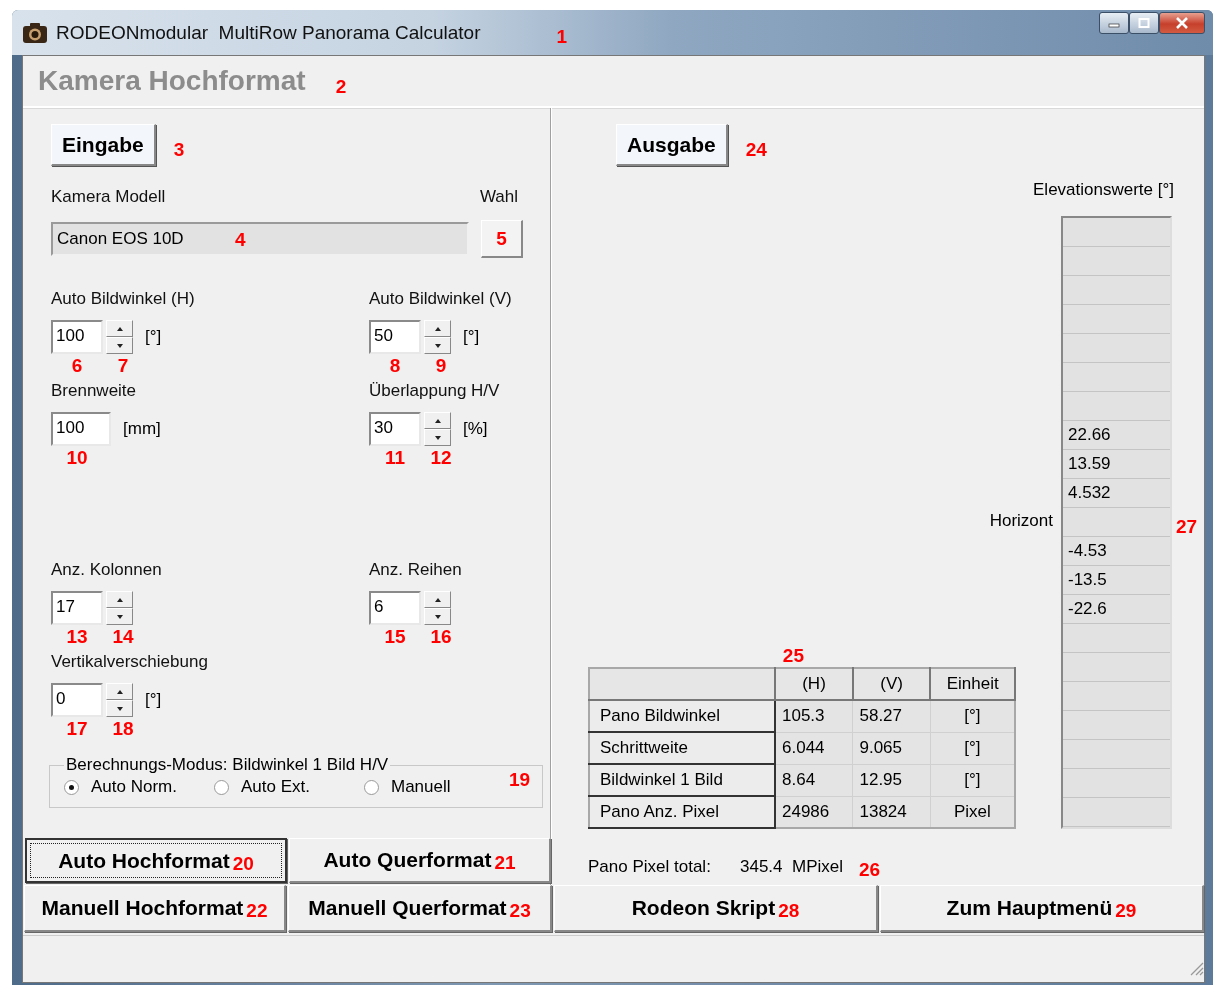 Image resolution: width=1213 pixels, height=985 pixels. Describe the element at coordinates (814, 716) in the screenshot. I see `table-cell: 105.3` at that location.